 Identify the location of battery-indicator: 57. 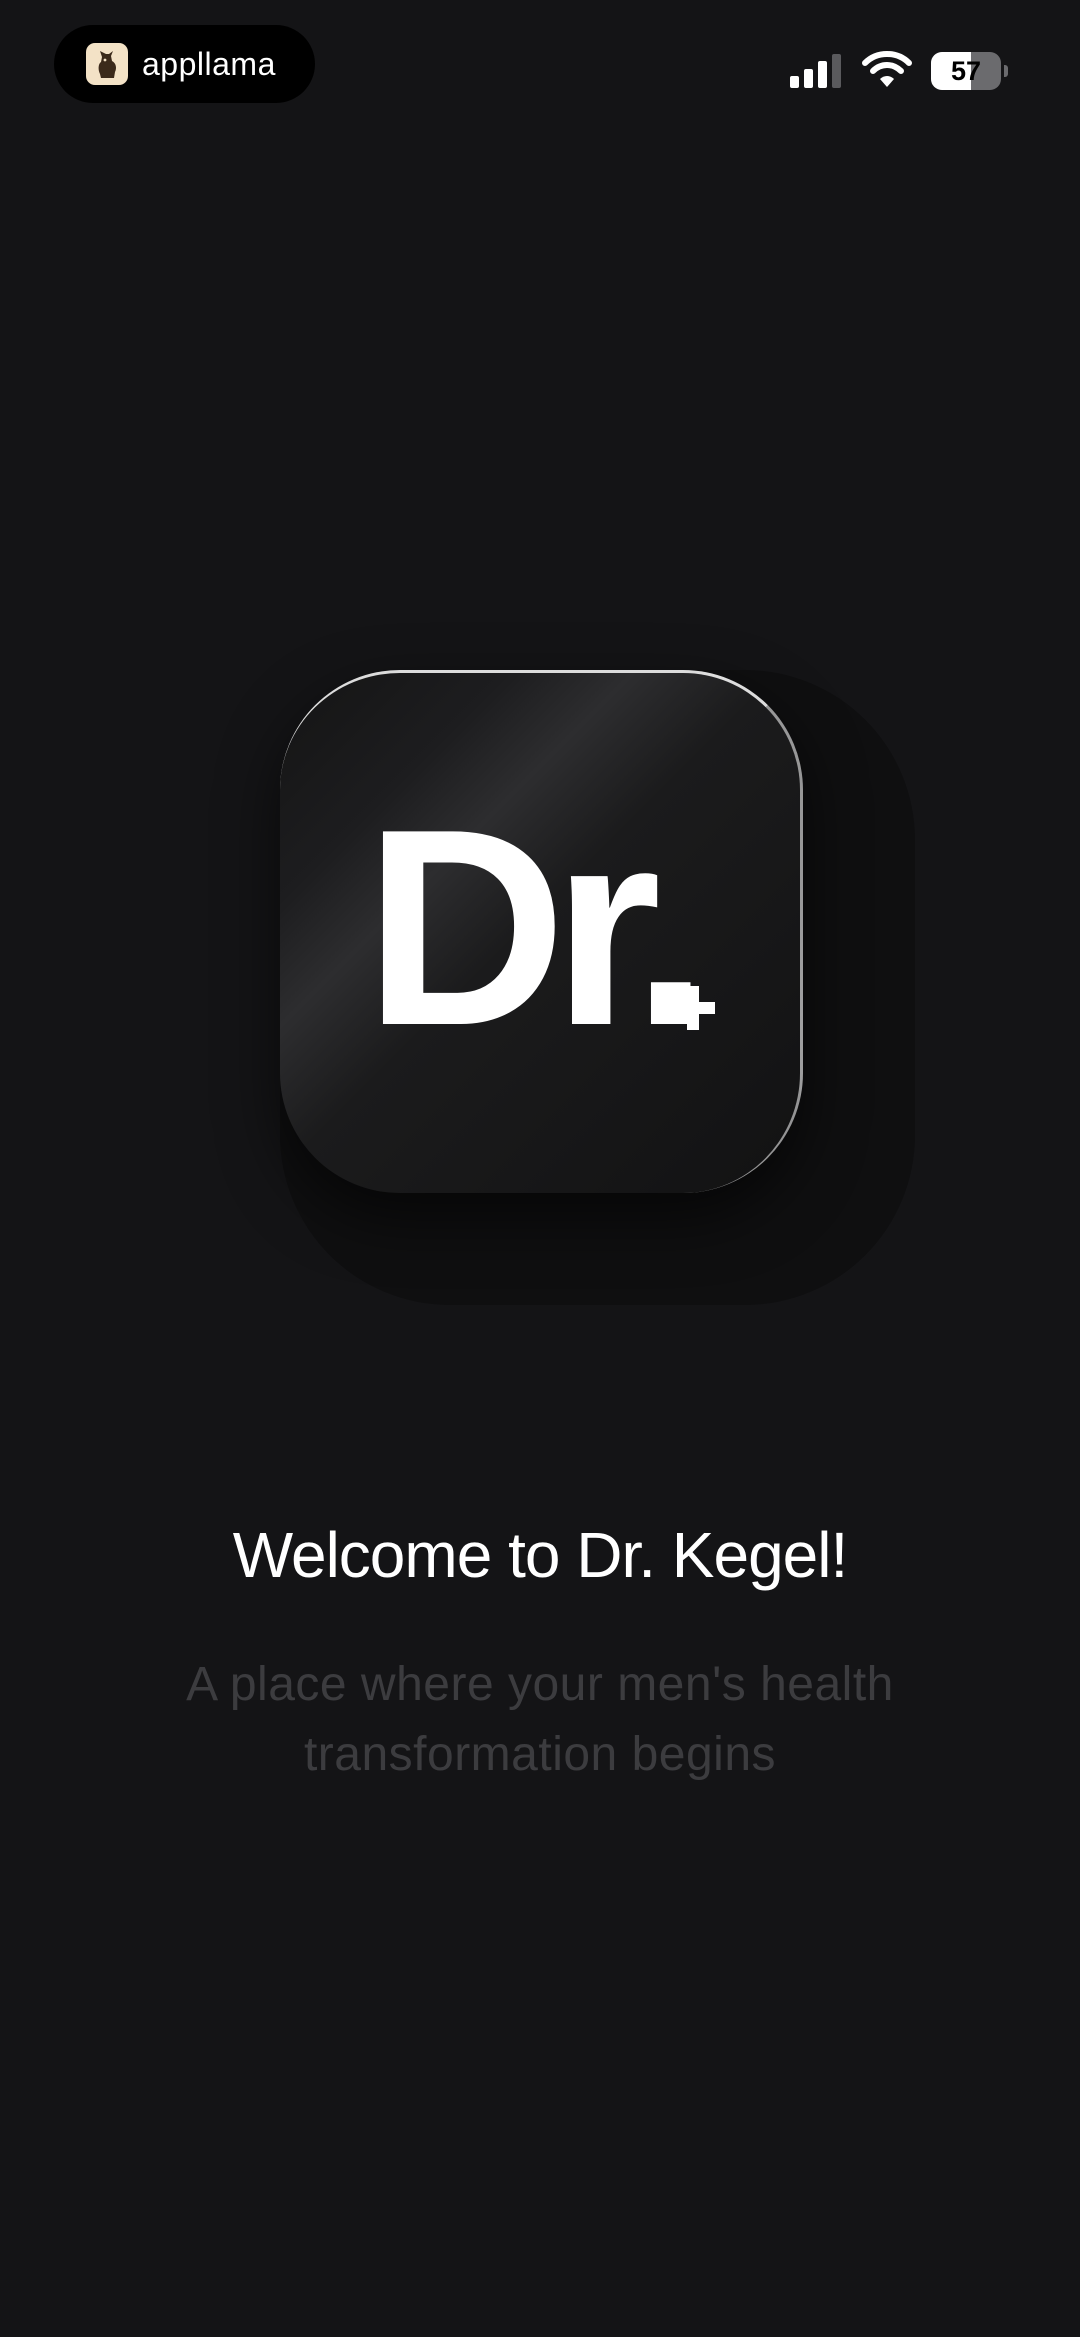
(969, 71).